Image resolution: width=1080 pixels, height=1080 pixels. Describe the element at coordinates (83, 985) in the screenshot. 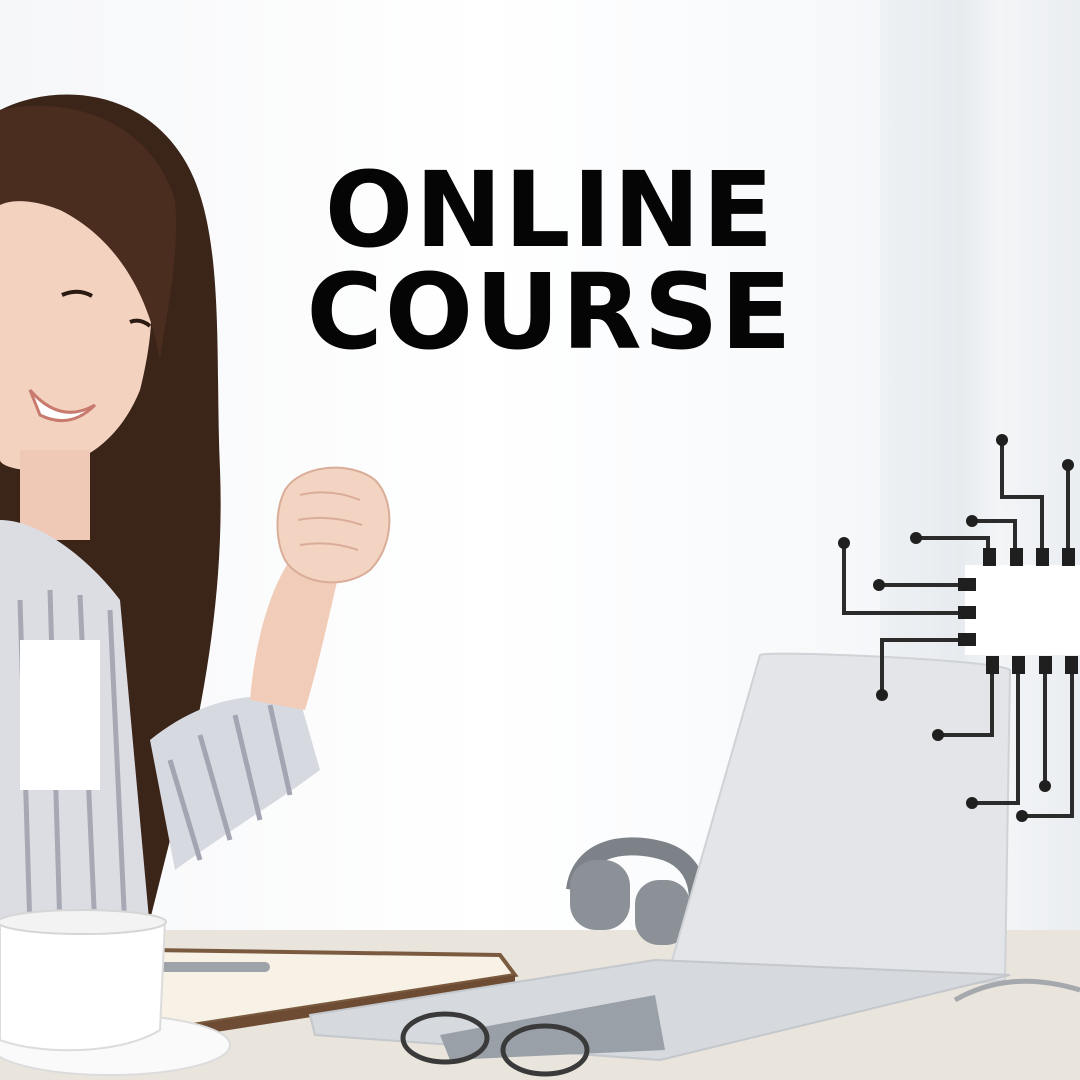

I see `coffee-cup` at that location.